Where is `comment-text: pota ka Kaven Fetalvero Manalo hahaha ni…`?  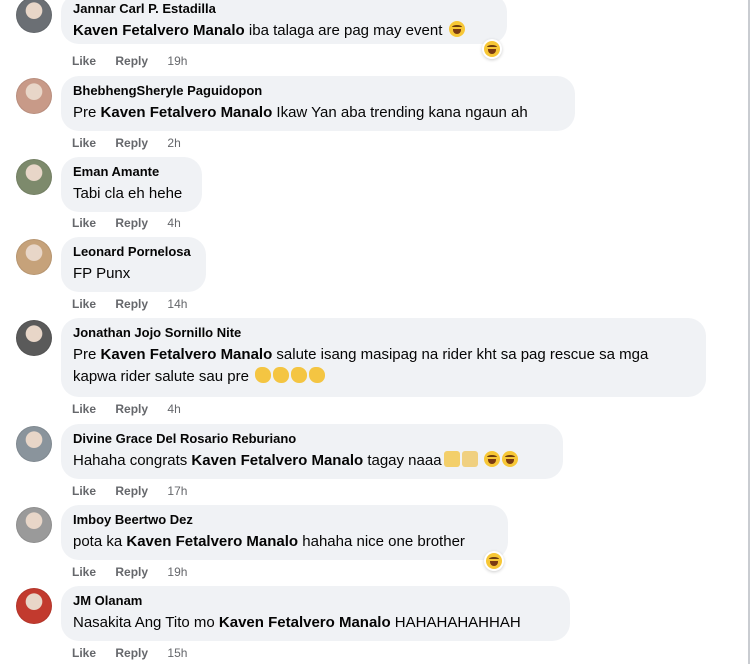 comment-text: pota ka Kaven Fetalvero Manalo hahaha ni… is located at coordinates (269, 541).